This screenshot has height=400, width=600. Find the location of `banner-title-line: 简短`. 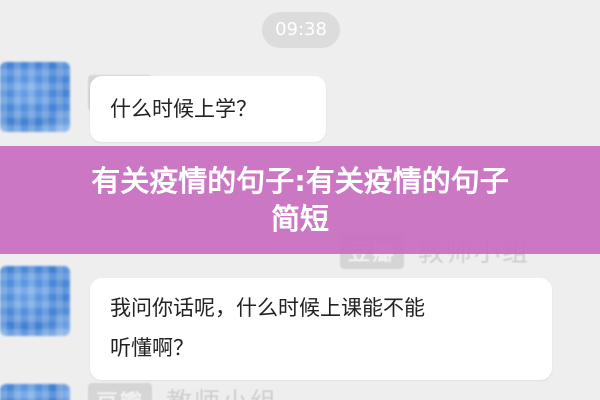

banner-title-line: 简短 is located at coordinates (299, 219).